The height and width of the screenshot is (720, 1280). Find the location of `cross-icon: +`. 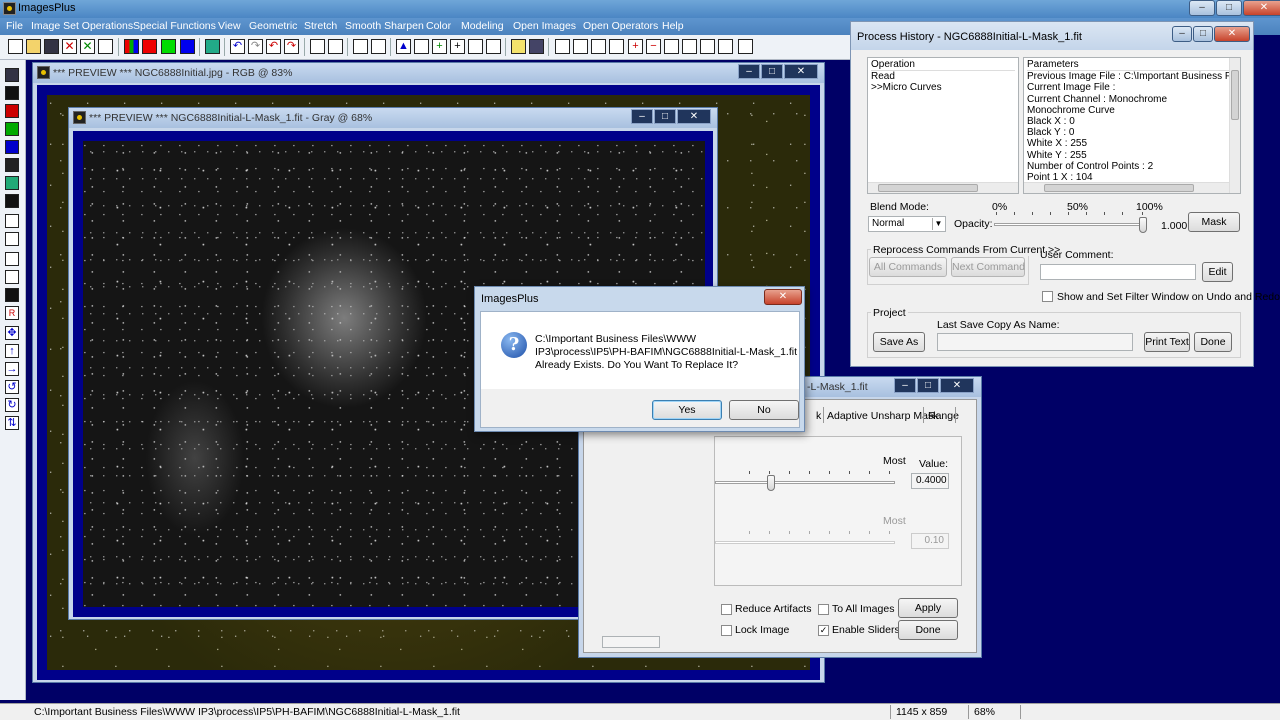

cross-icon: + is located at coordinates (457, 46).